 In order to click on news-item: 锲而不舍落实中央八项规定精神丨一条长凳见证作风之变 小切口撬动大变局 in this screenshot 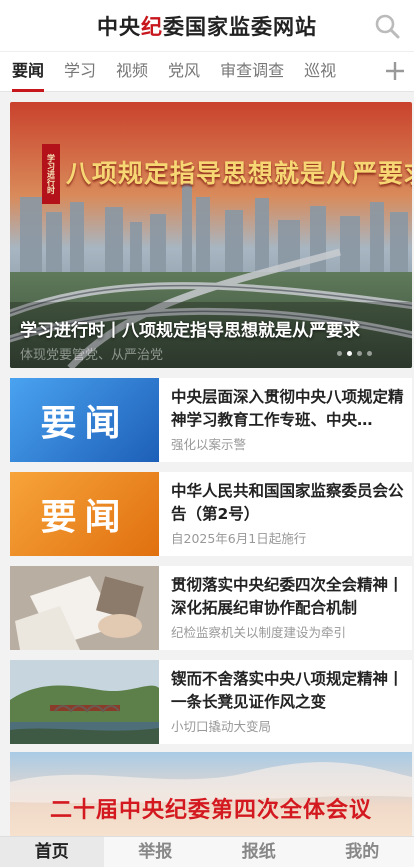, I will do `click(211, 702)`.